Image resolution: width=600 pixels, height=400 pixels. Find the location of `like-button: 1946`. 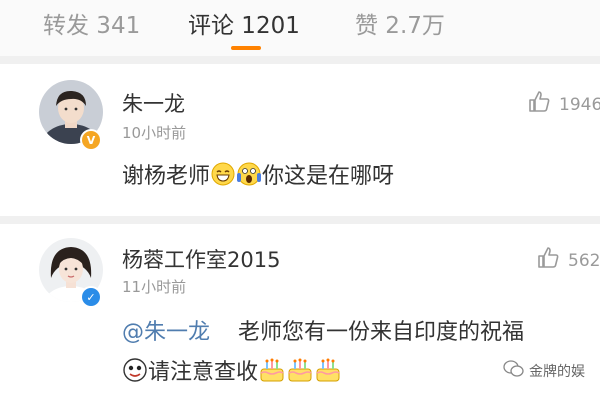

like-button: 1946 is located at coordinates (563, 104).